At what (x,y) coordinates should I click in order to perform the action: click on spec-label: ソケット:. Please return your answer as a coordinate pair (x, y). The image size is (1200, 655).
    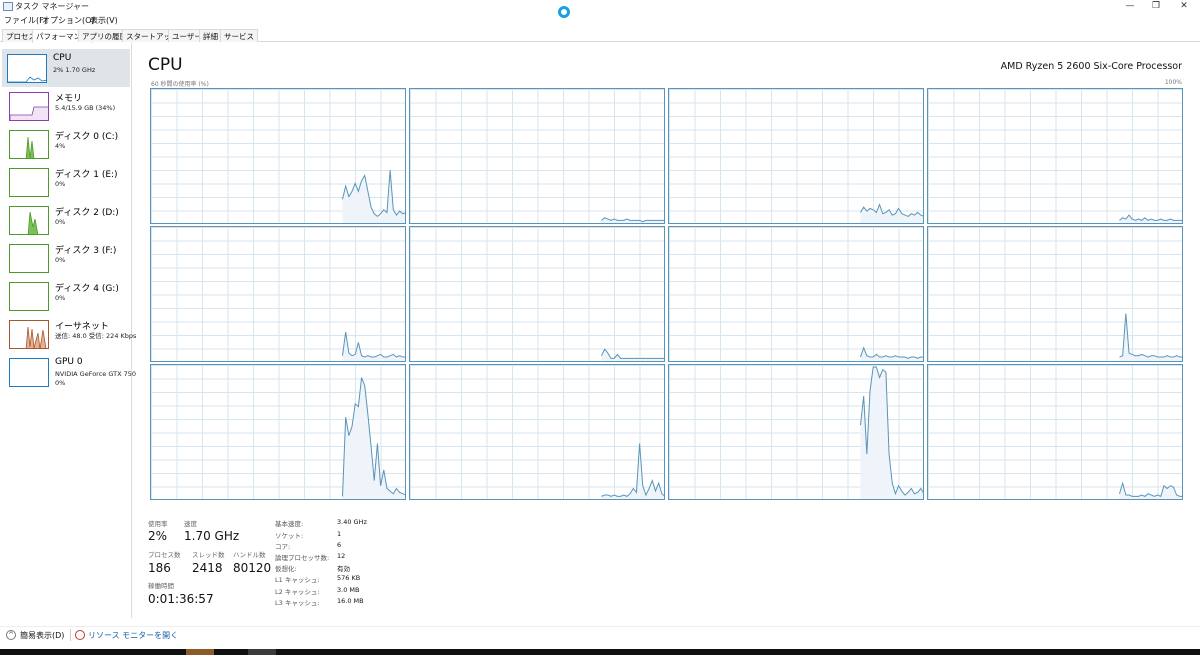
    Looking at the image, I should click on (289, 536).